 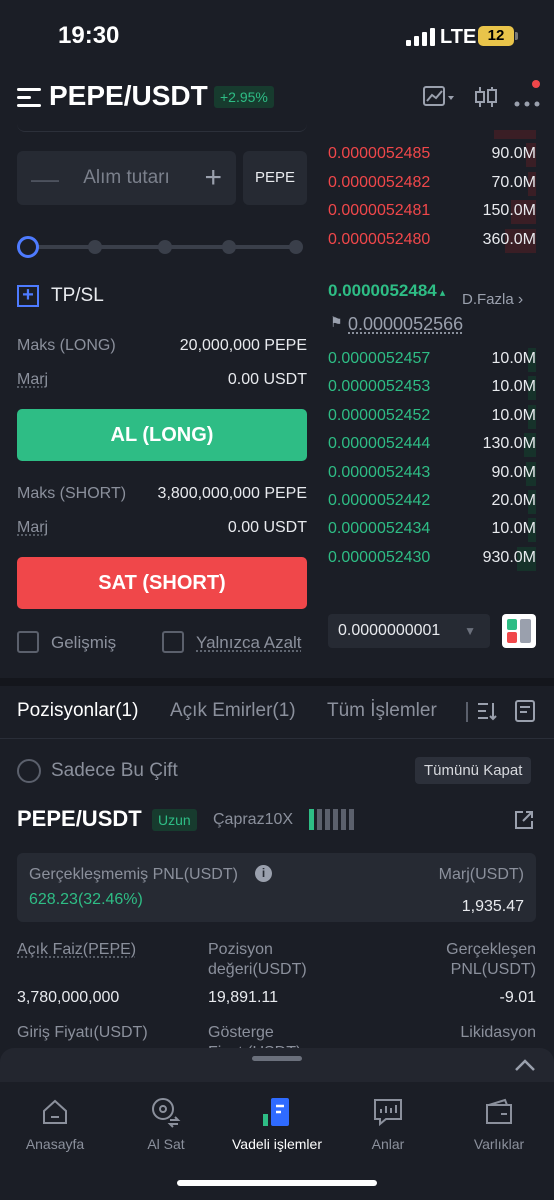 I want to click on margin-short-value: 0.00 USDT, so click(x=267, y=527).